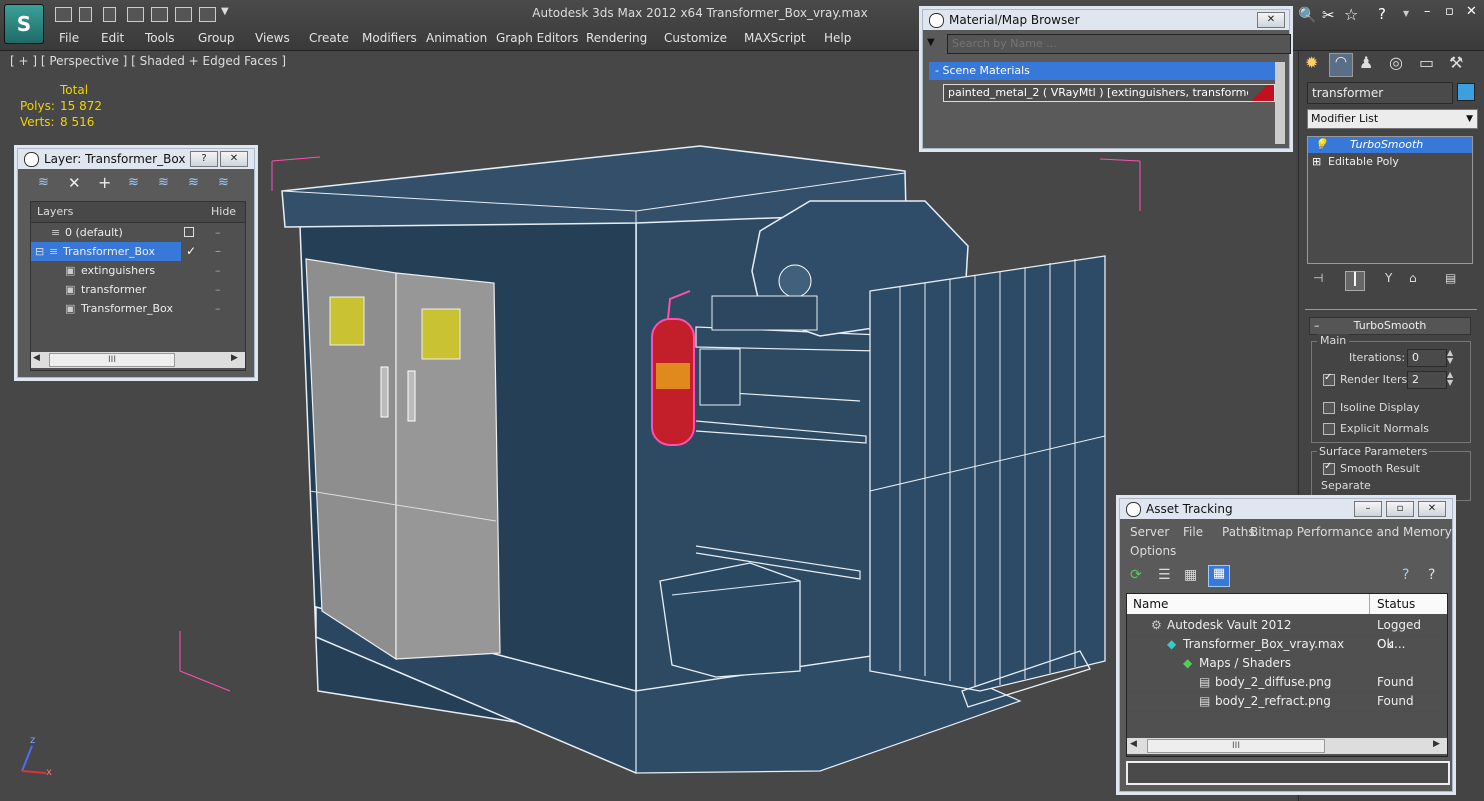 The height and width of the screenshot is (801, 1484). Describe the element at coordinates (1450, 278) in the screenshot. I see `configure-modifier-sets-icon: ▤` at that location.